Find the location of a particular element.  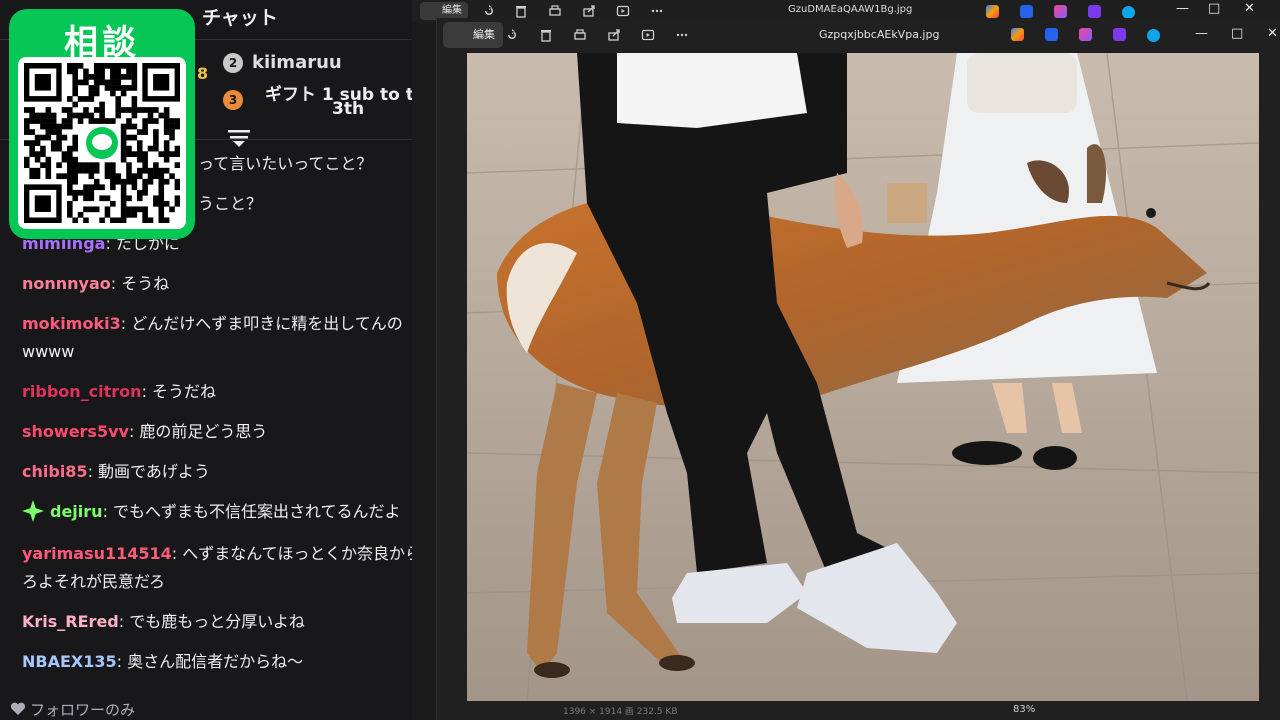

chat-username: mokimoki3 is located at coordinates (71, 323).